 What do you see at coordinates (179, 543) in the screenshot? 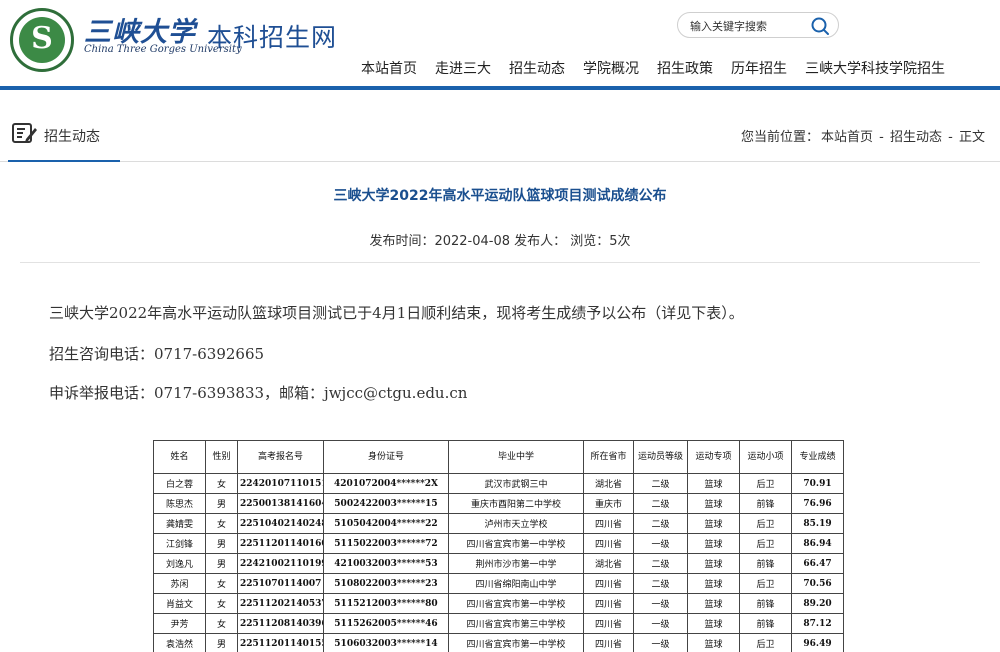
I see `table-cell: 江剑锋` at bounding box center [179, 543].